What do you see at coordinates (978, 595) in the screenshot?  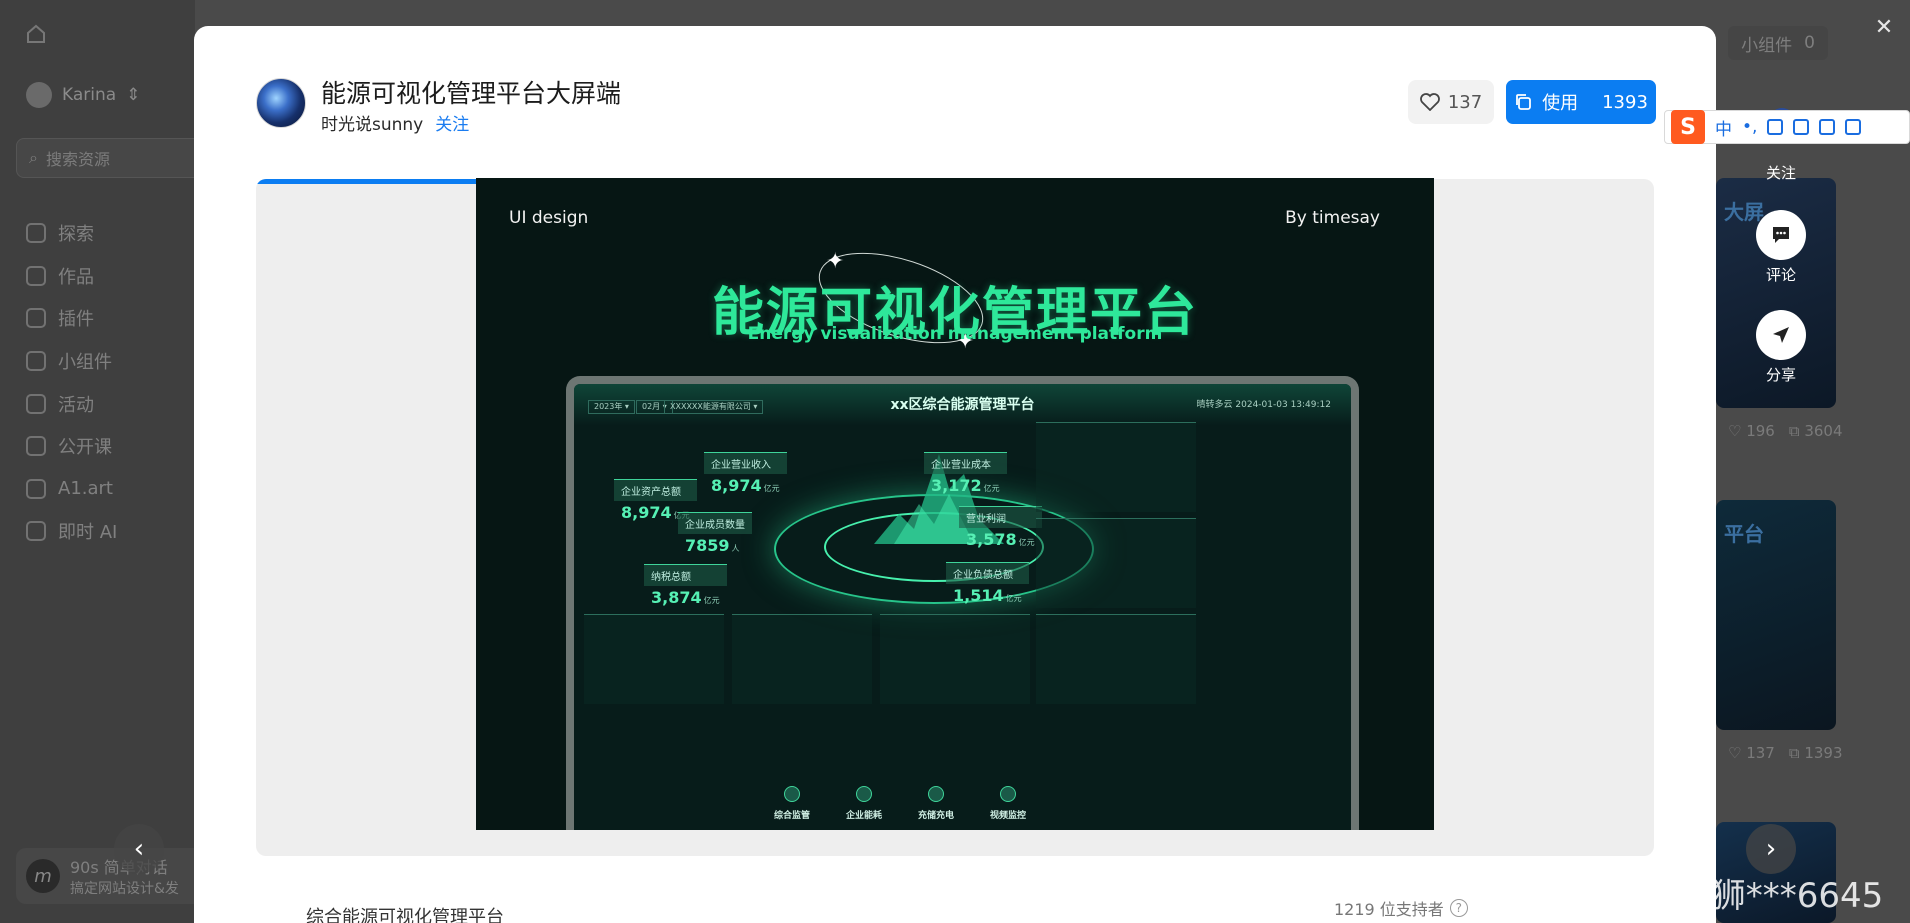 I see `kpi-value: 1,514` at bounding box center [978, 595].